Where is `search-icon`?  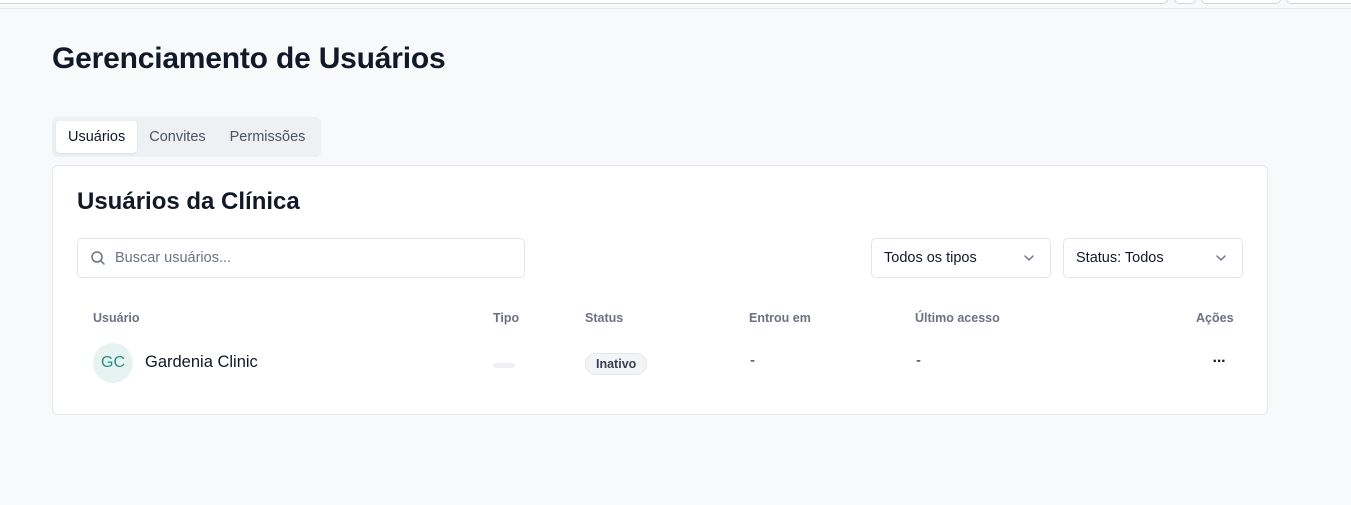
search-icon is located at coordinates (98, 258).